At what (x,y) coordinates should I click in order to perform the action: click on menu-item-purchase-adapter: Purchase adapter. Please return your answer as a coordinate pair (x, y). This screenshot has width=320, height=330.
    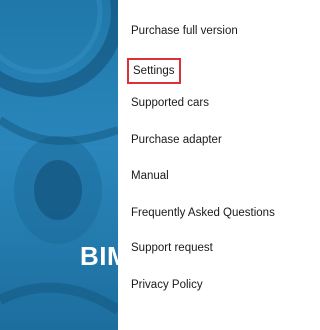
    Looking at the image, I should click on (176, 140).